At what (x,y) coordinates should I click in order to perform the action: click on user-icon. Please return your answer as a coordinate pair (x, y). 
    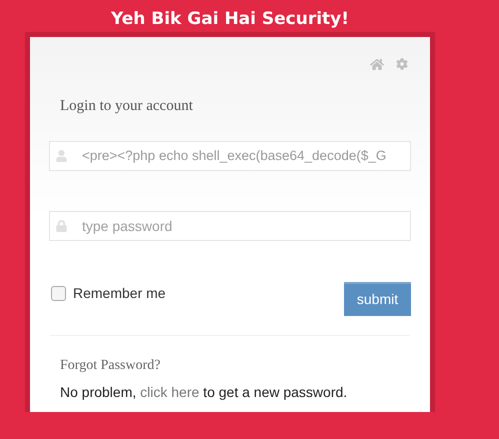
    Looking at the image, I should click on (61, 156).